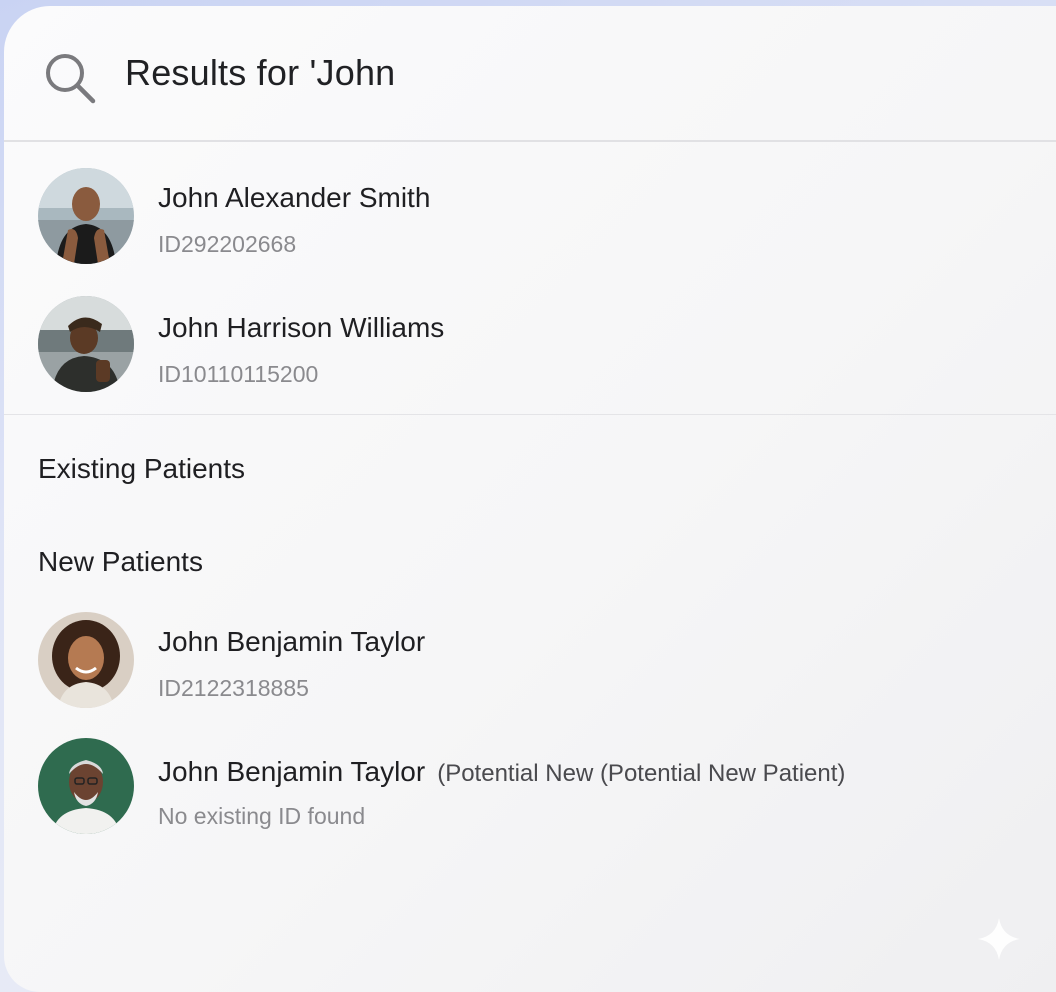  What do you see at coordinates (260, 72) in the screenshot?
I see `search-query-title: Results for 'John` at bounding box center [260, 72].